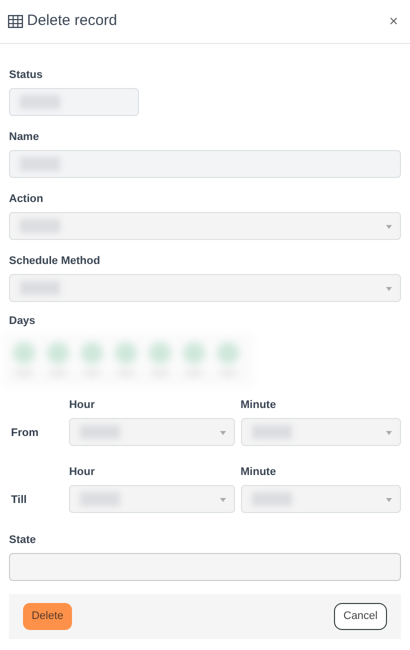  I want to click on delete-button: Delete, so click(47, 616).